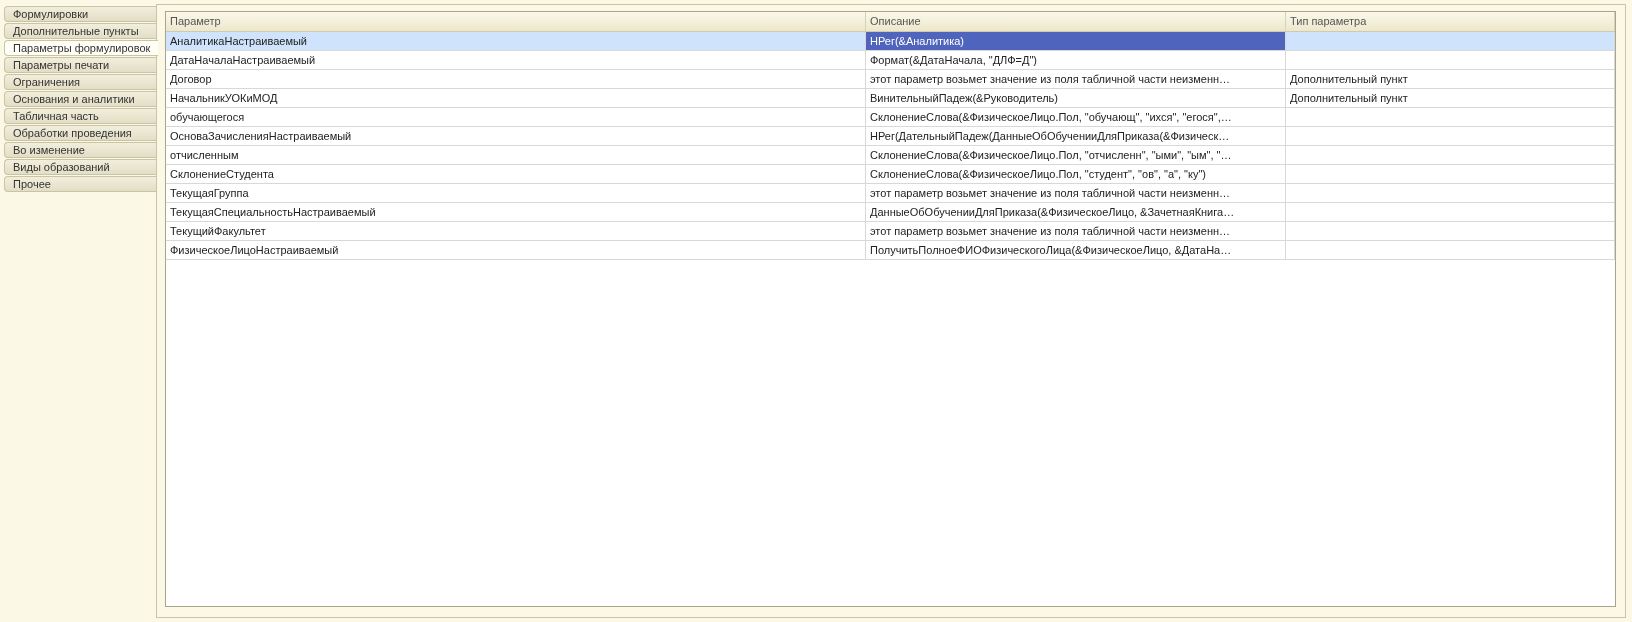 The image size is (1632, 622). Describe the element at coordinates (1076, 98) in the screenshot. I see `table-cell: ВинительныйПадеж(&Руководитель)` at that location.